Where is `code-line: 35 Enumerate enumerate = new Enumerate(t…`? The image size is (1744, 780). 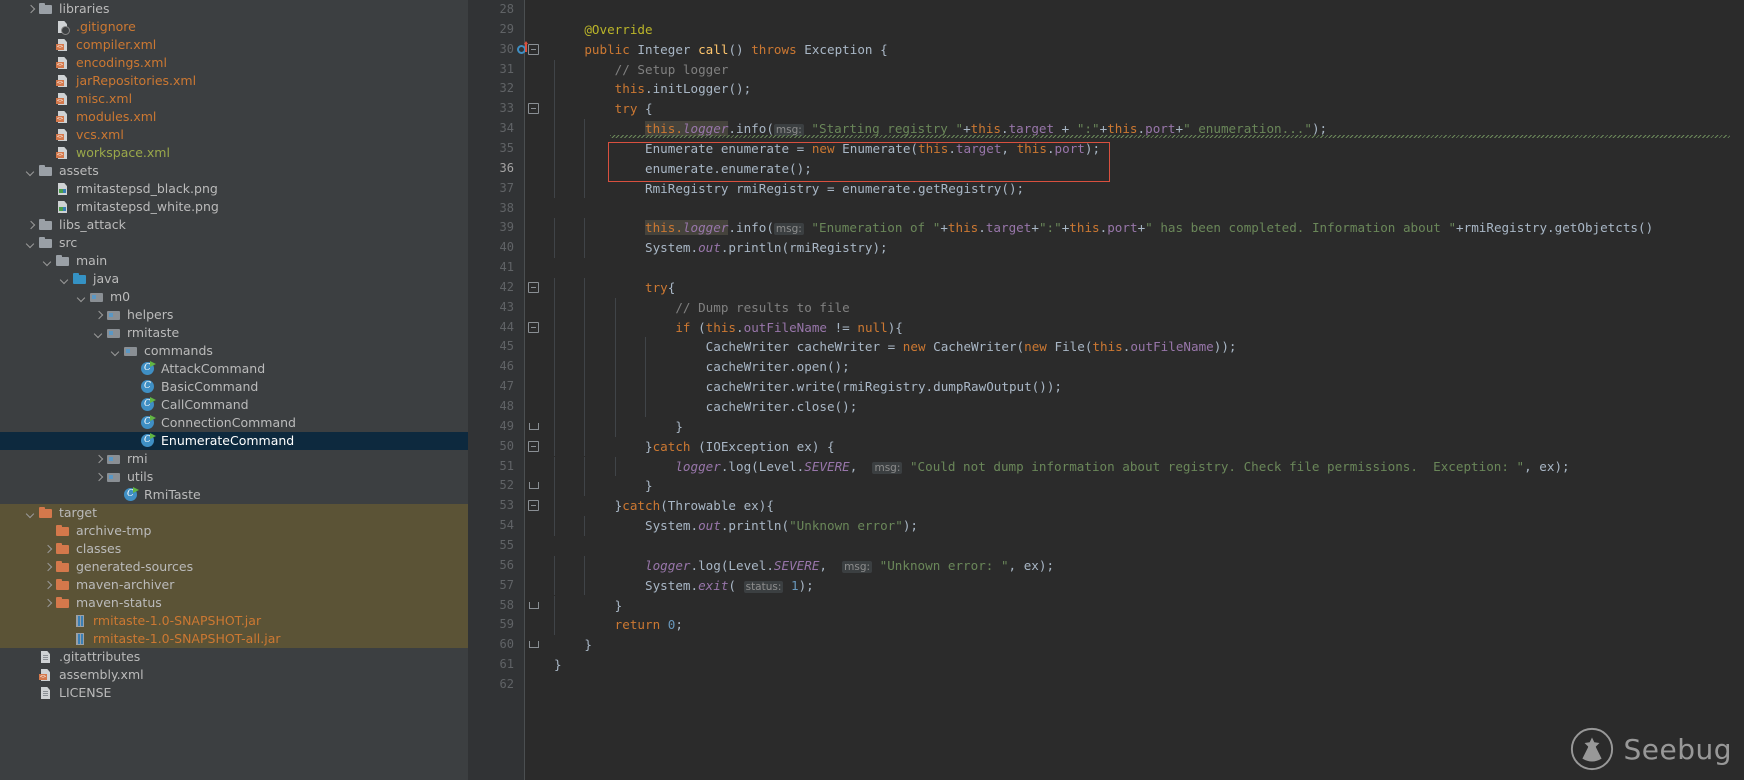 code-line: 35 Enumerate enumerate = new Enumerate(t… is located at coordinates (1106, 148).